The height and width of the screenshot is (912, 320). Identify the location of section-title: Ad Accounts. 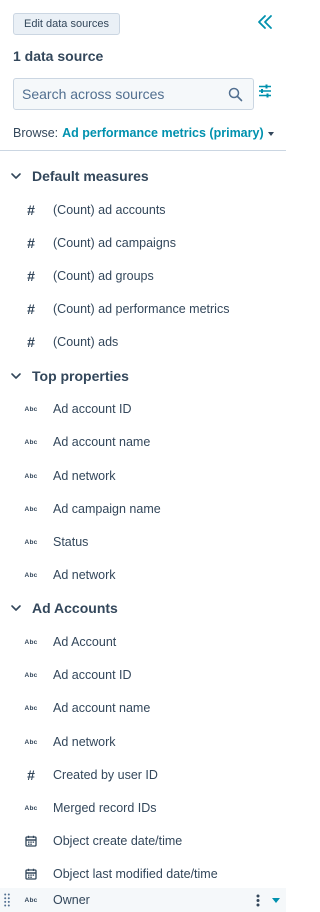
(75, 608).